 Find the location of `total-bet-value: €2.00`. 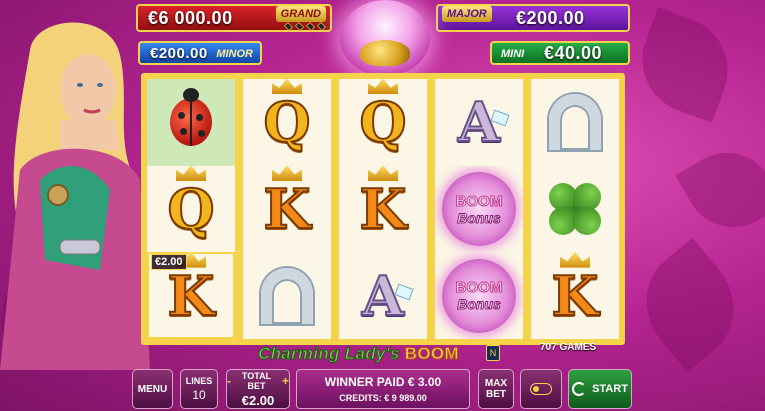

total-bet-value: €2.00 is located at coordinates (258, 400).